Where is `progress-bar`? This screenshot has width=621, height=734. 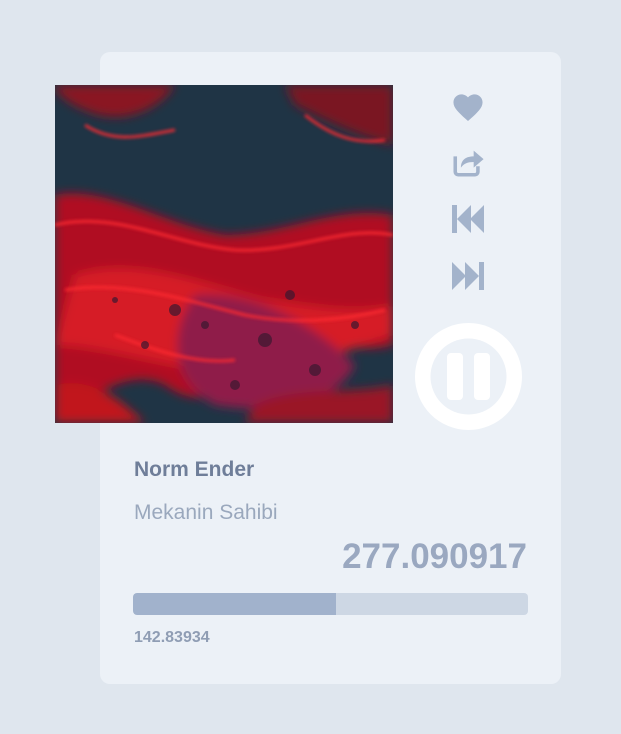 progress-bar is located at coordinates (330, 604).